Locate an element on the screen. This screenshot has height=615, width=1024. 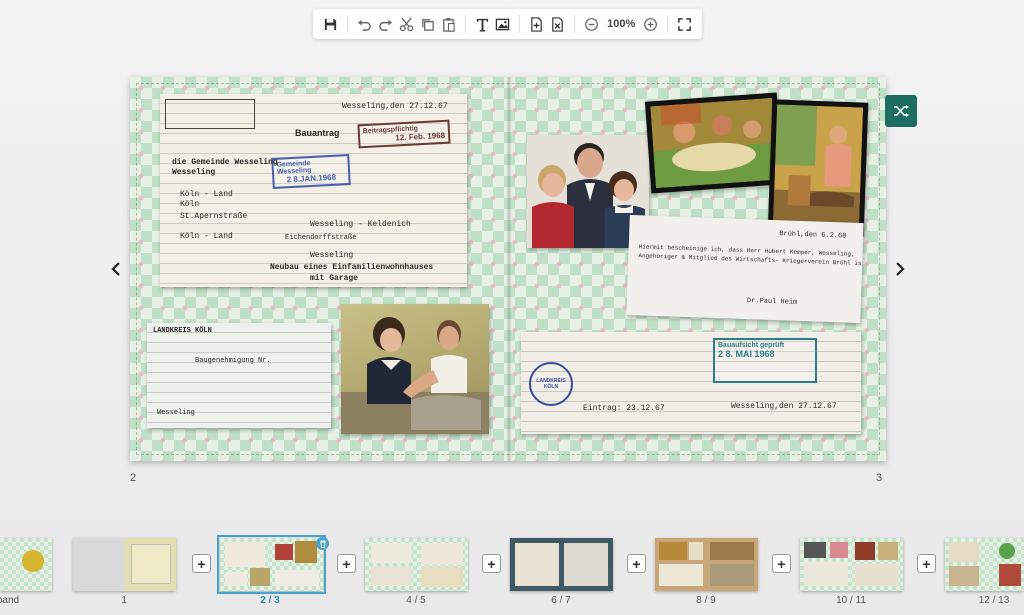
bauaufsicht-stamp: Bauaufsicht geprüft 2 8. MAI 1968 is located at coordinates (765, 360).